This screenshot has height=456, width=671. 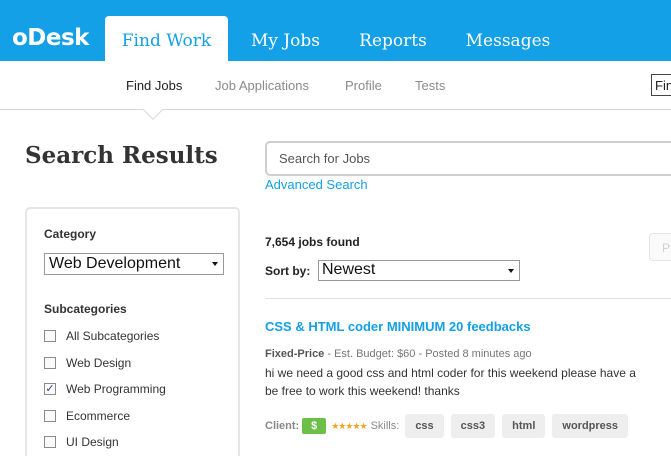 I want to click on subnav-job-applications: Job Applications, so click(x=262, y=85).